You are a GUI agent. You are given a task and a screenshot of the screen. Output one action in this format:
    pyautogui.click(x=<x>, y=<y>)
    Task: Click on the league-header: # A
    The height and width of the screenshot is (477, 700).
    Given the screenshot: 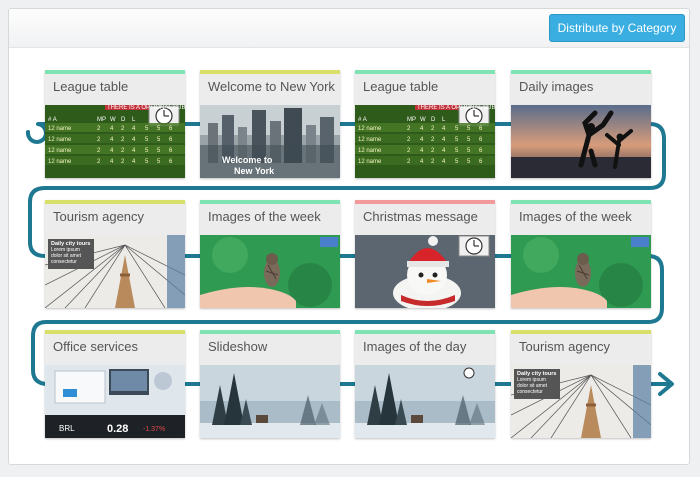 What is the action you would take?
    pyautogui.click(x=52, y=120)
    